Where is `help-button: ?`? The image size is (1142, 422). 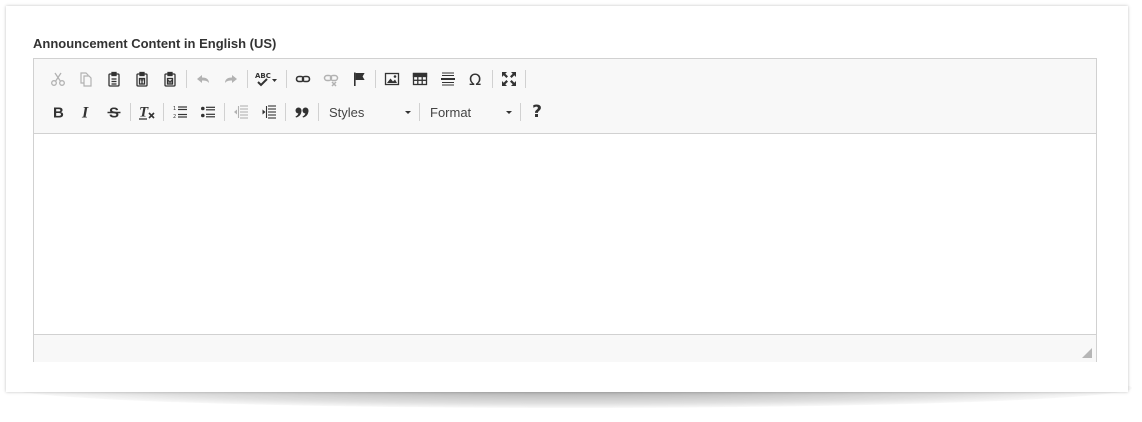 help-button: ? is located at coordinates (537, 112).